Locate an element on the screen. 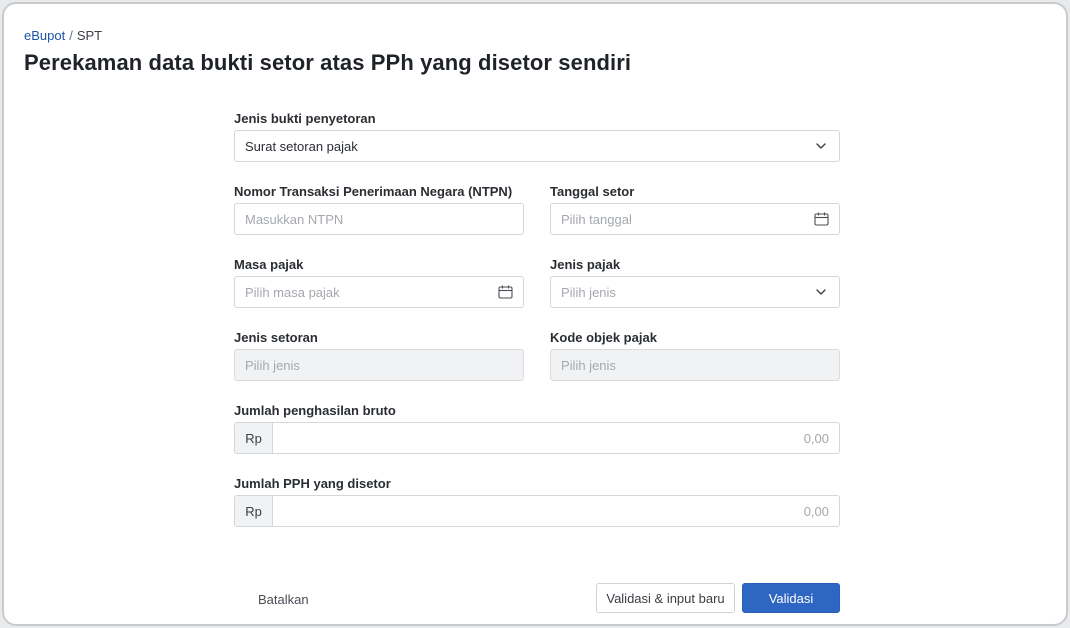  validate-button: Validasi is located at coordinates (791, 598).